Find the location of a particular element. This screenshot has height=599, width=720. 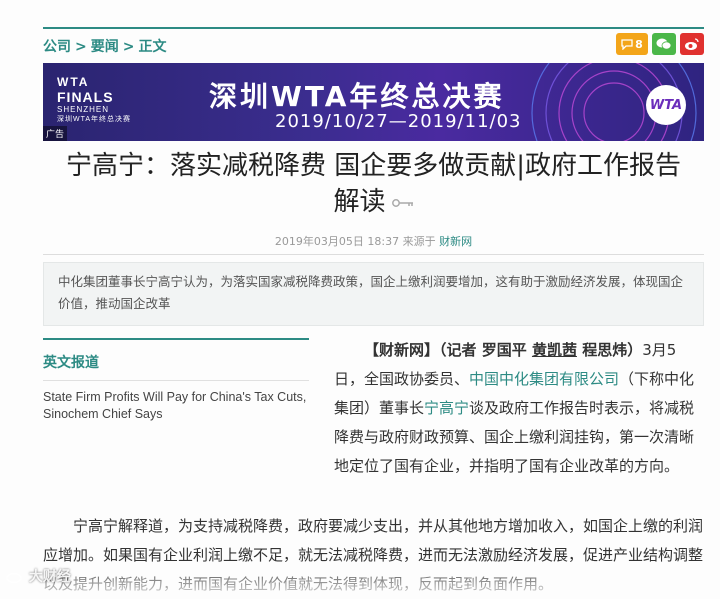

weibo-share-button is located at coordinates (692, 44).